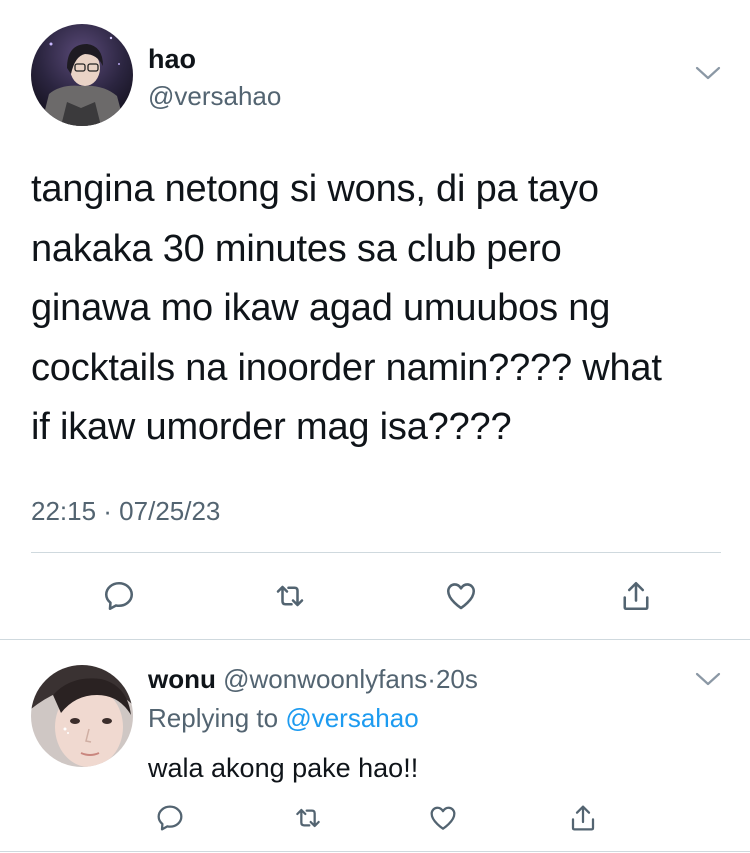 This screenshot has width=750, height=853. I want to click on tweet-timestamp: 22:15 · 07/25/23, so click(125, 511).